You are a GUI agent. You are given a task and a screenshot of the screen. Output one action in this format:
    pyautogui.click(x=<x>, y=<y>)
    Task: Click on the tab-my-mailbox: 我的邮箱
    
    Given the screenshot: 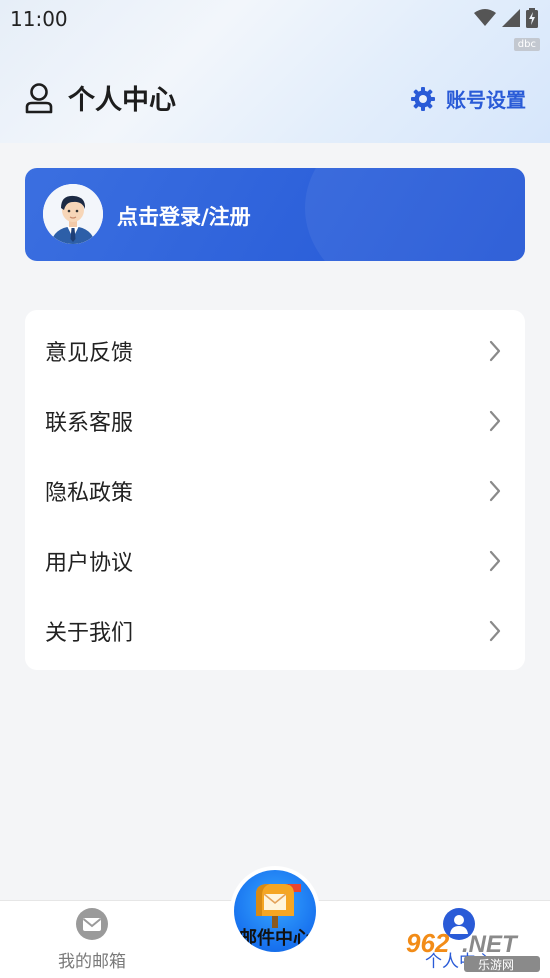 What is the action you would take?
    pyautogui.click(x=92, y=939)
    